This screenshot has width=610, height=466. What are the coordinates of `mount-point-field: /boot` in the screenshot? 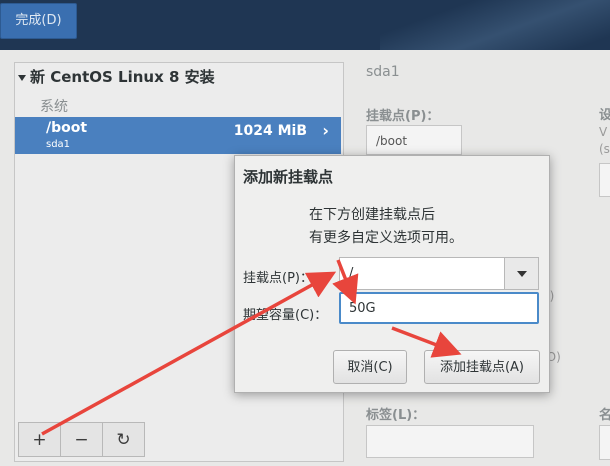 It's located at (414, 140).